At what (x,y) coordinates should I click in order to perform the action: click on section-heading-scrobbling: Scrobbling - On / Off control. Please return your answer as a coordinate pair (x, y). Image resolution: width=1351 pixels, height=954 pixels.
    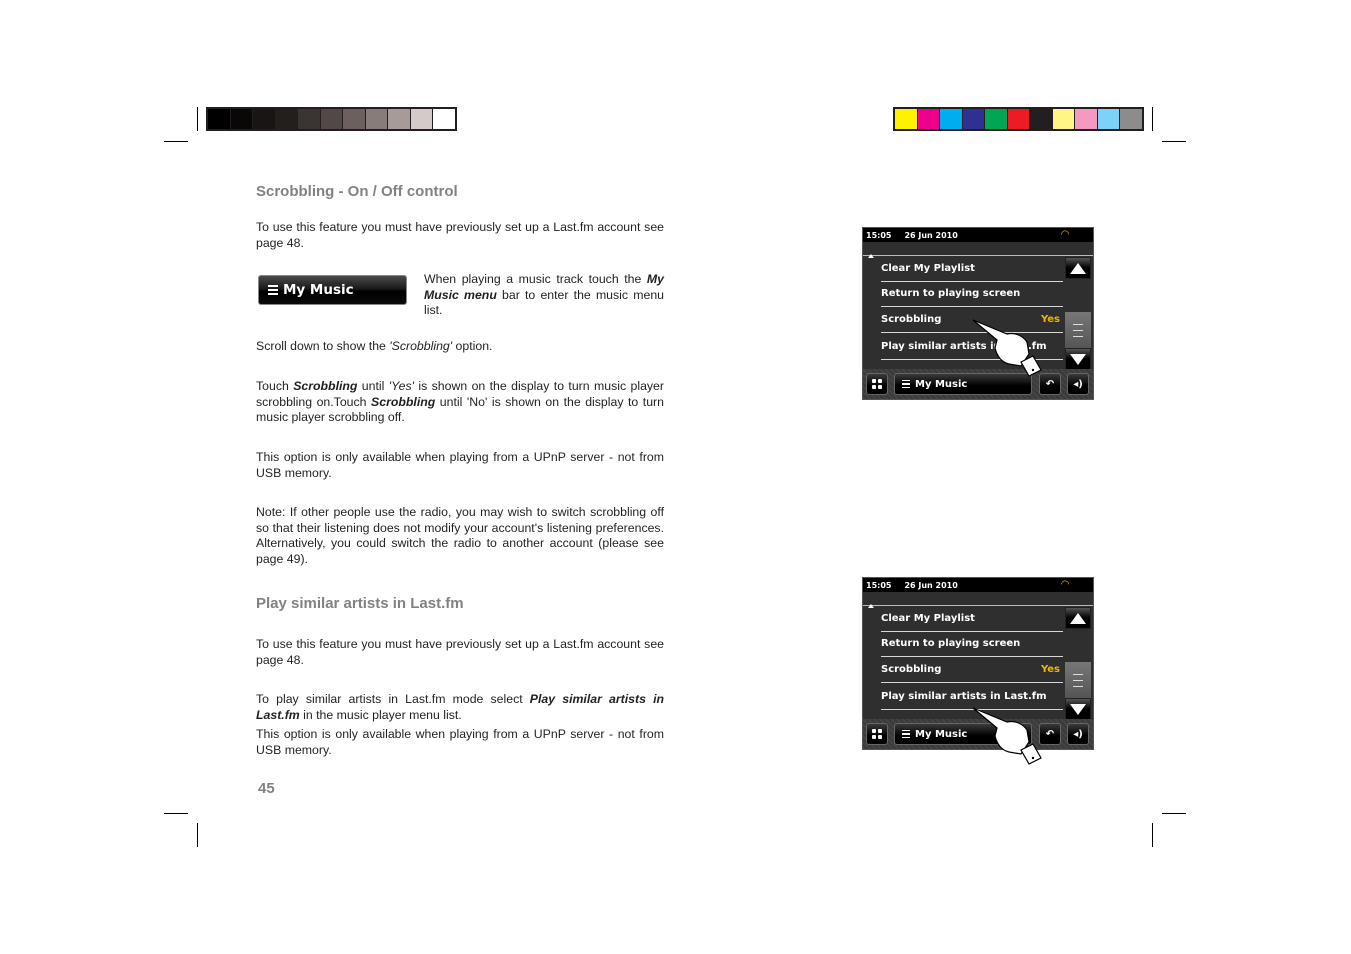
    Looking at the image, I should click on (357, 191).